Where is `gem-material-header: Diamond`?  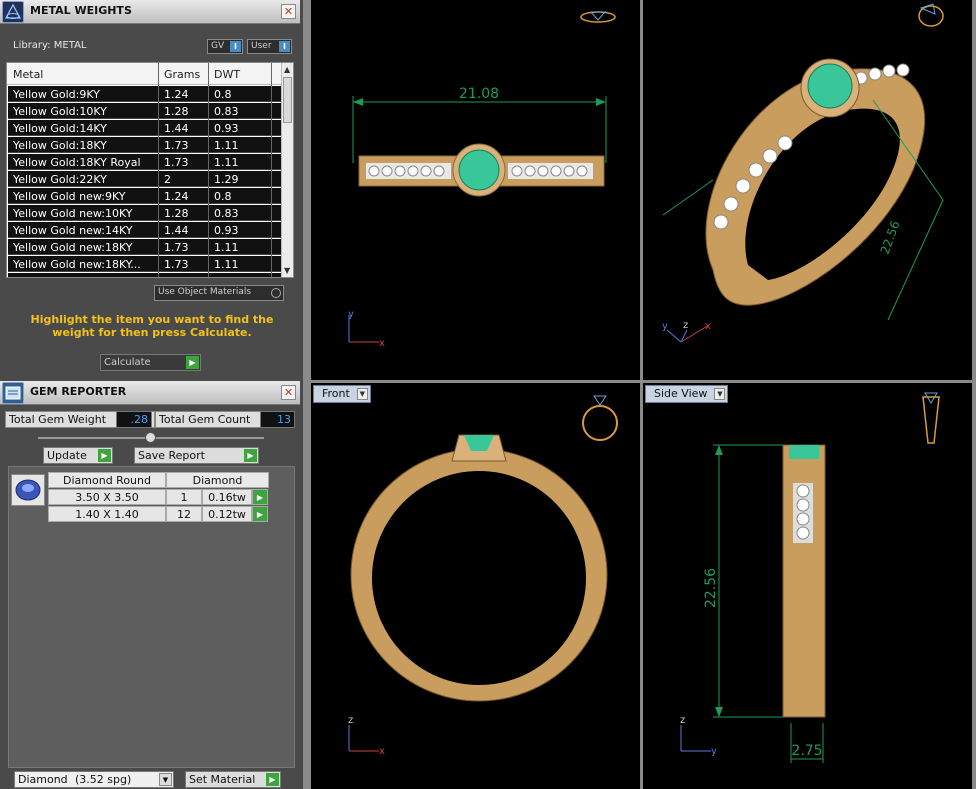 gem-material-header: Diamond is located at coordinates (217, 480).